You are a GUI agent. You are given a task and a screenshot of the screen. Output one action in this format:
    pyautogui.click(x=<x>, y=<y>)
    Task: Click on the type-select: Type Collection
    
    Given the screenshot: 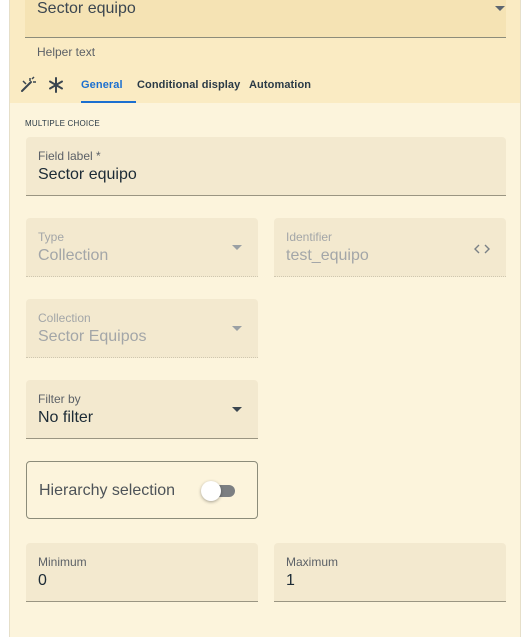 What is the action you would take?
    pyautogui.click(x=142, y=247)
    